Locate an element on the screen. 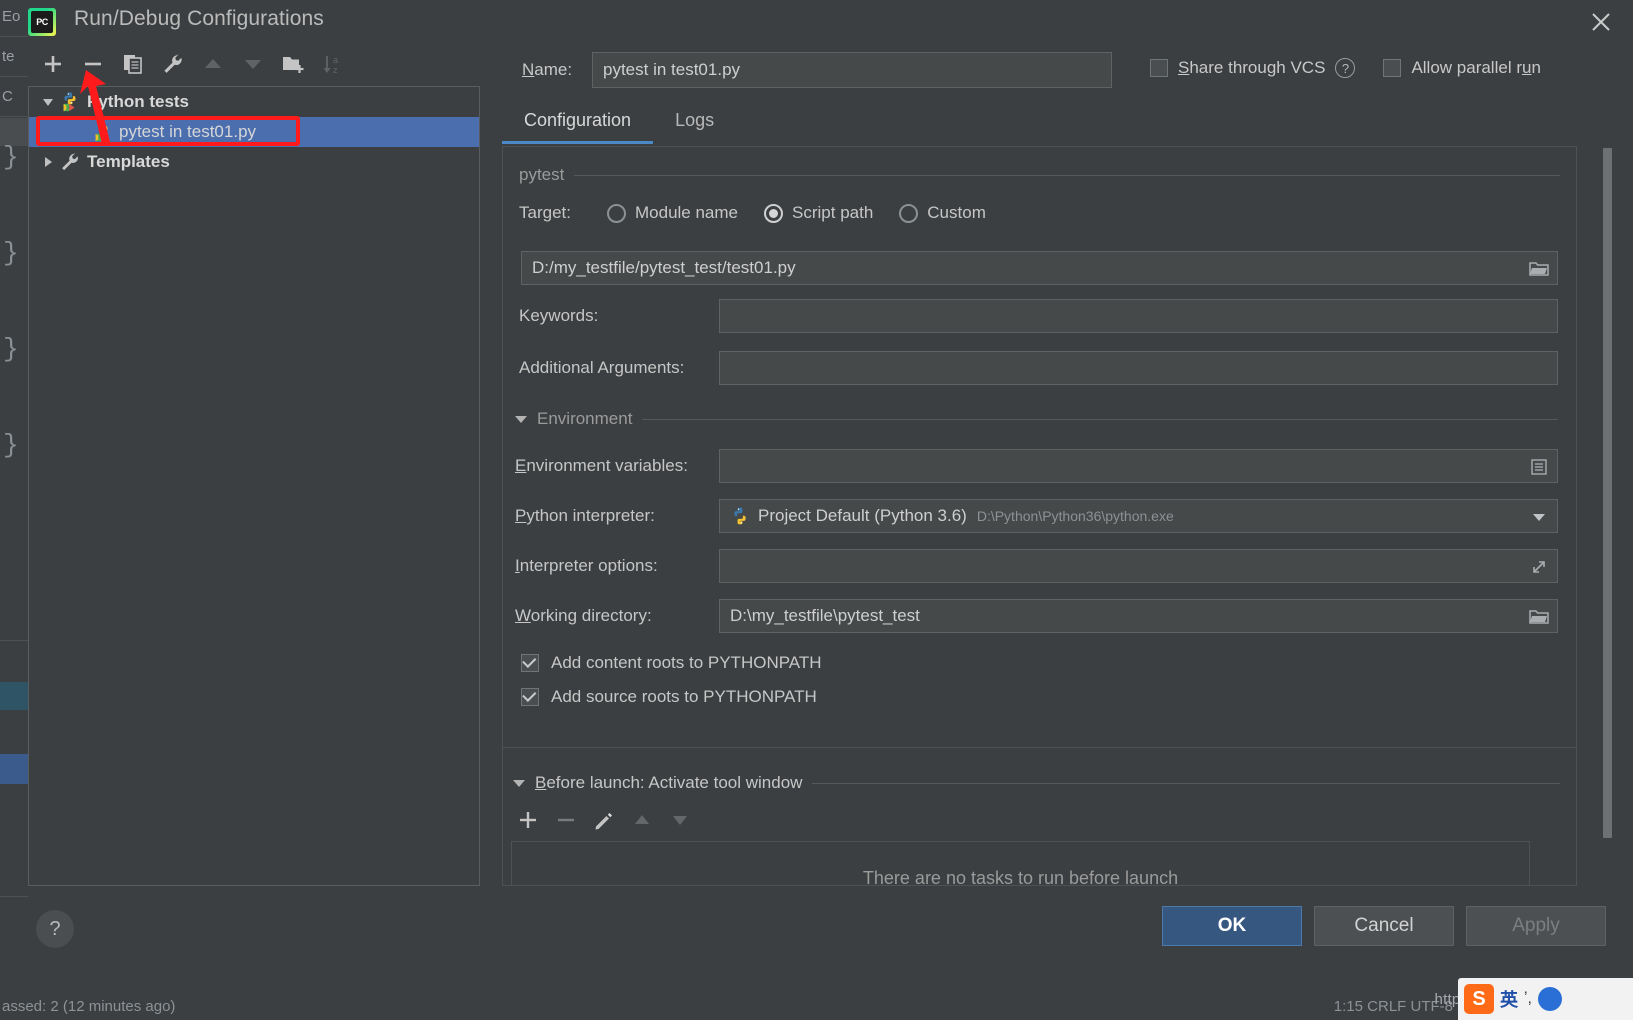 This screenshot has width=1633, height=1020. apply-button: Apply is located at coordinates (1536, 926).